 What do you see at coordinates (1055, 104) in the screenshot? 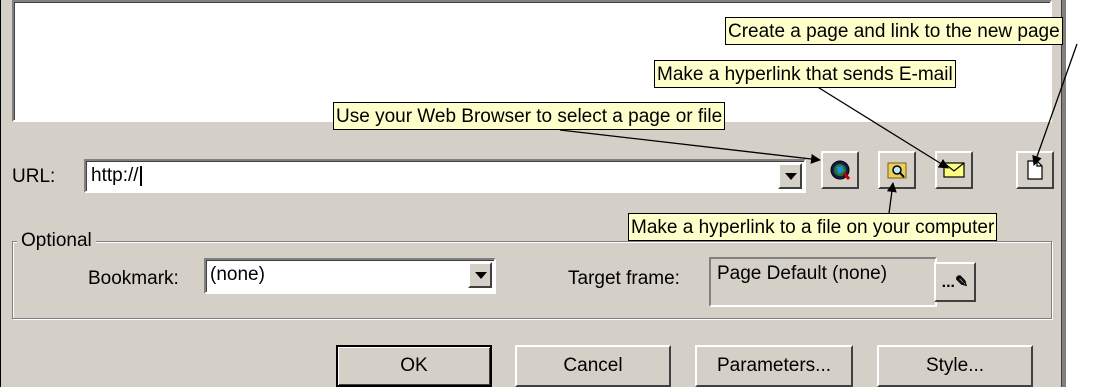
I see `arrow-new-page` at bounding box center [1055, 104].